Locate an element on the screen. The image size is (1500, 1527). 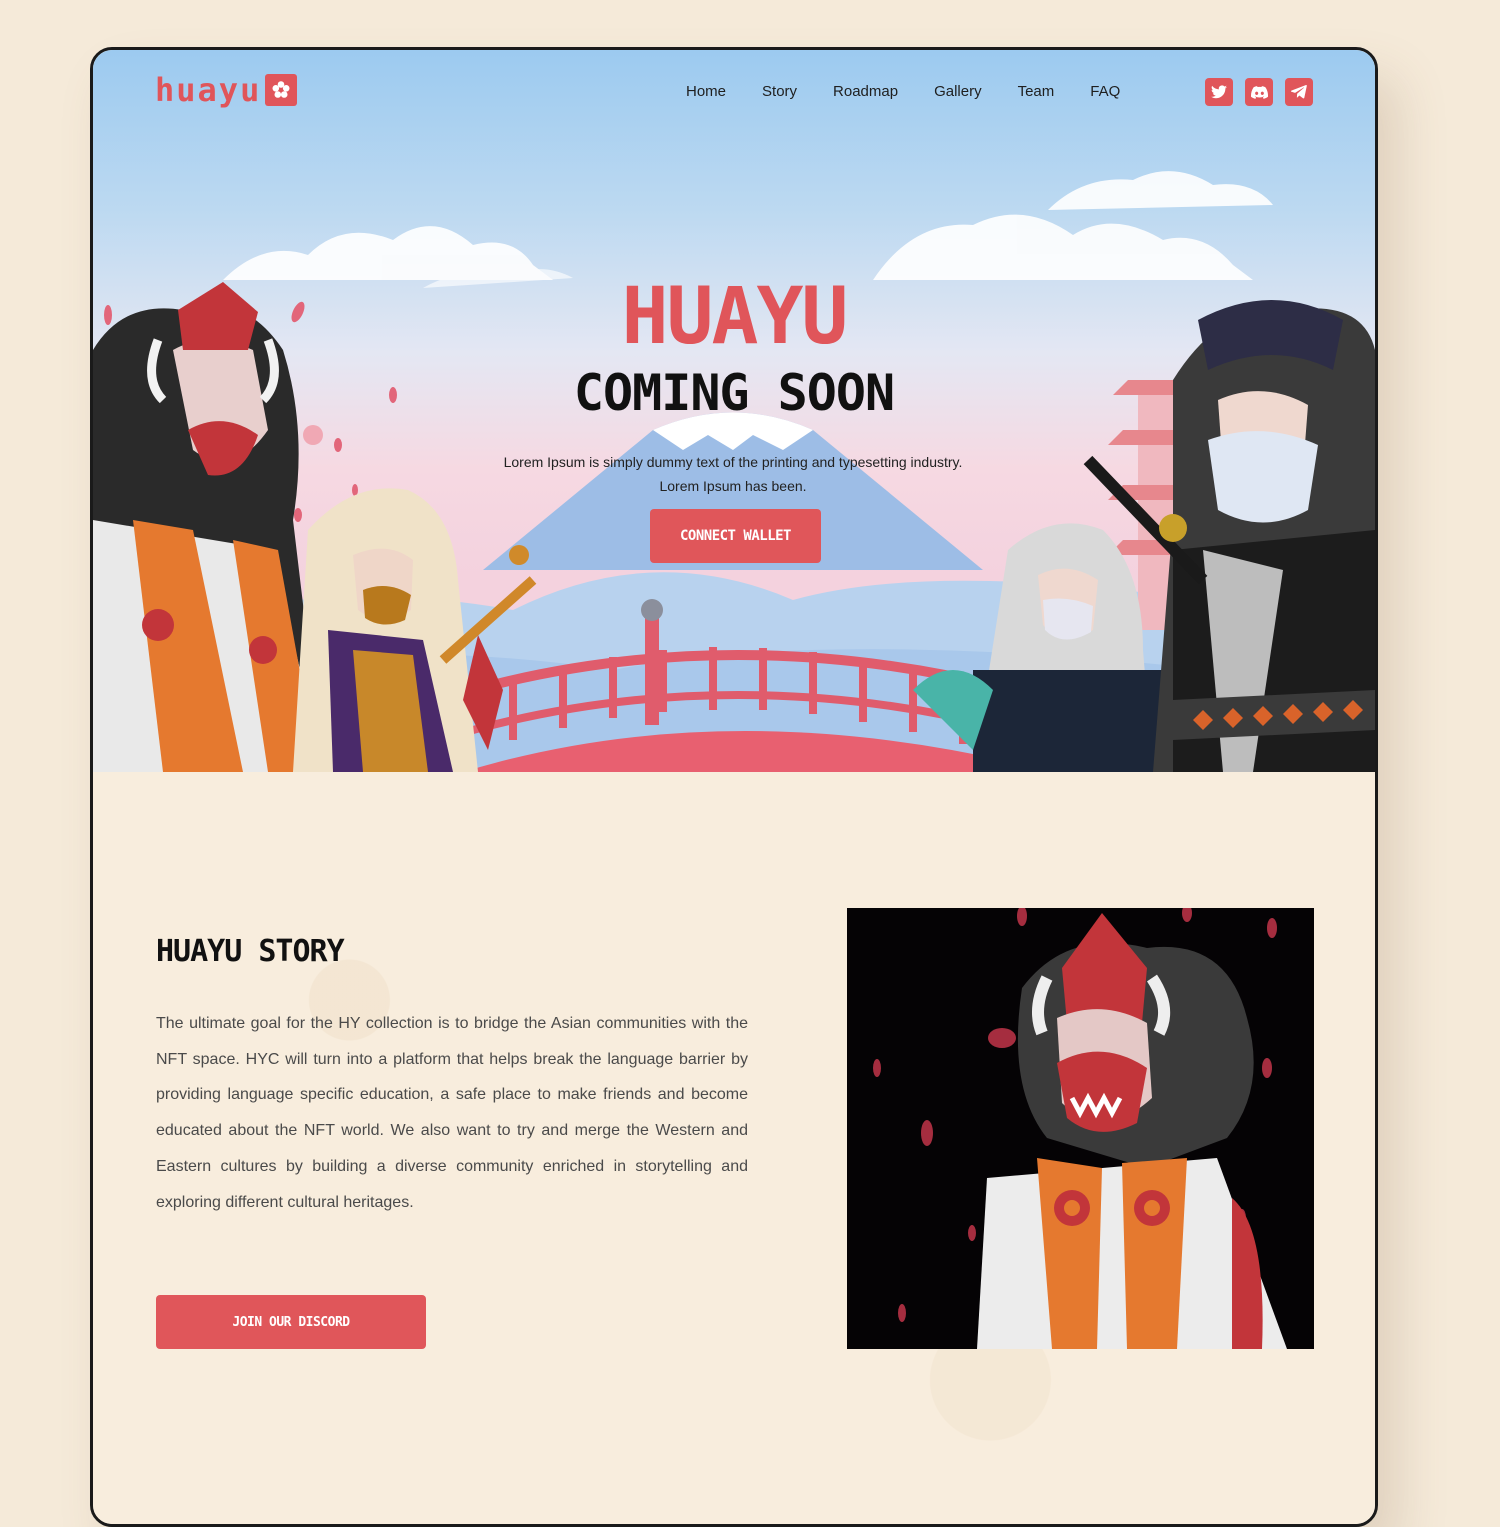
twitter-icon is located at coordinates (1219, 92).